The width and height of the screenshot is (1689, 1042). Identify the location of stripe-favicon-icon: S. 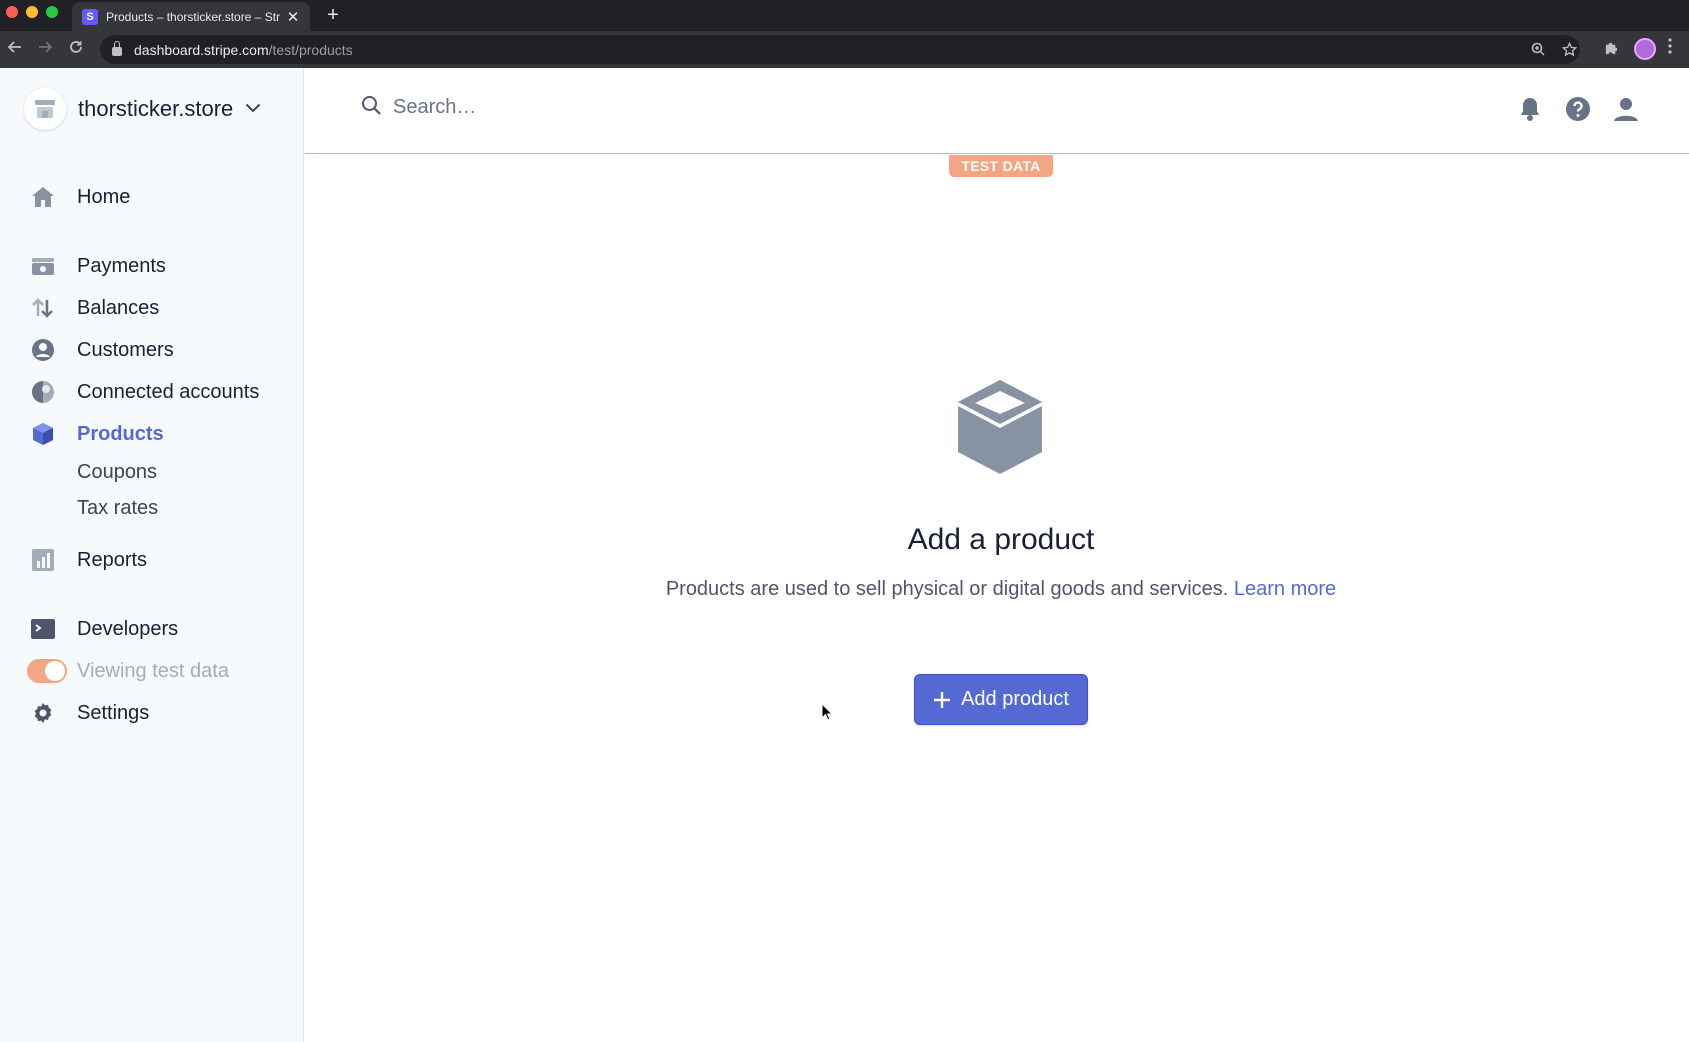
(90, 16).